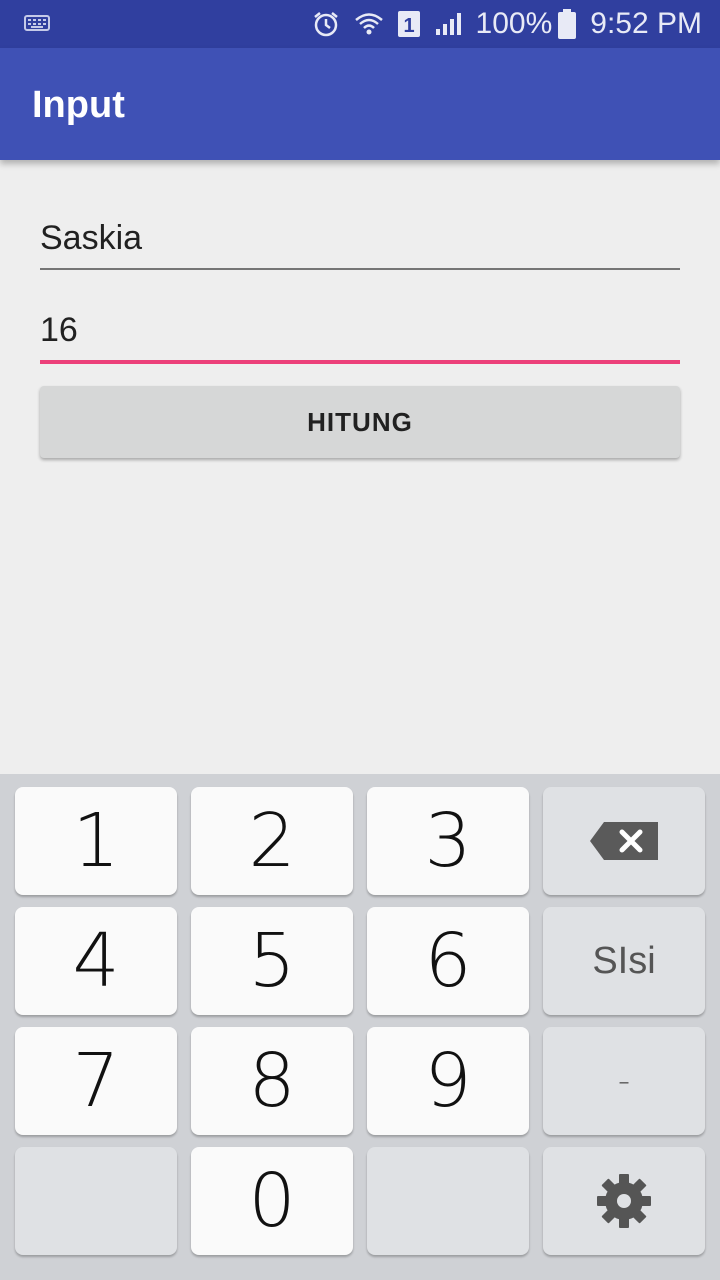 Image resolution: width=720 pixels, height=1280 pixels. Describe the element at coordinates (448, 961) in the screenshot. I see `key-6: 6` at that location.